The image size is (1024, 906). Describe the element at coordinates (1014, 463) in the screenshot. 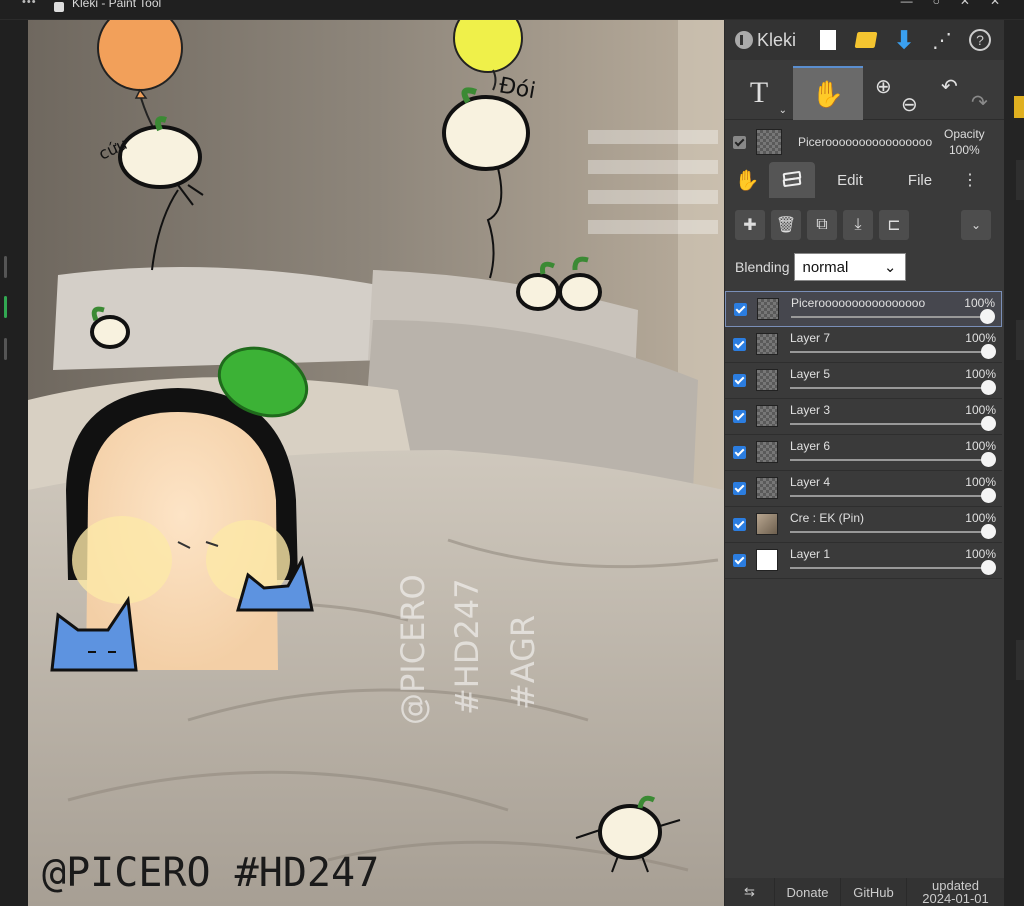

I see `right-edge-strip` at that location.